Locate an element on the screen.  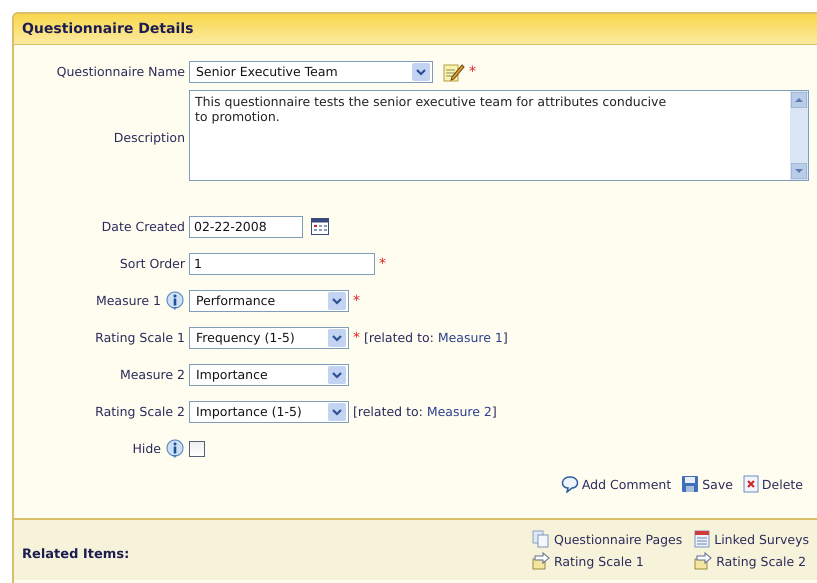
field-label: Hide is located at coordinates (146, 448).